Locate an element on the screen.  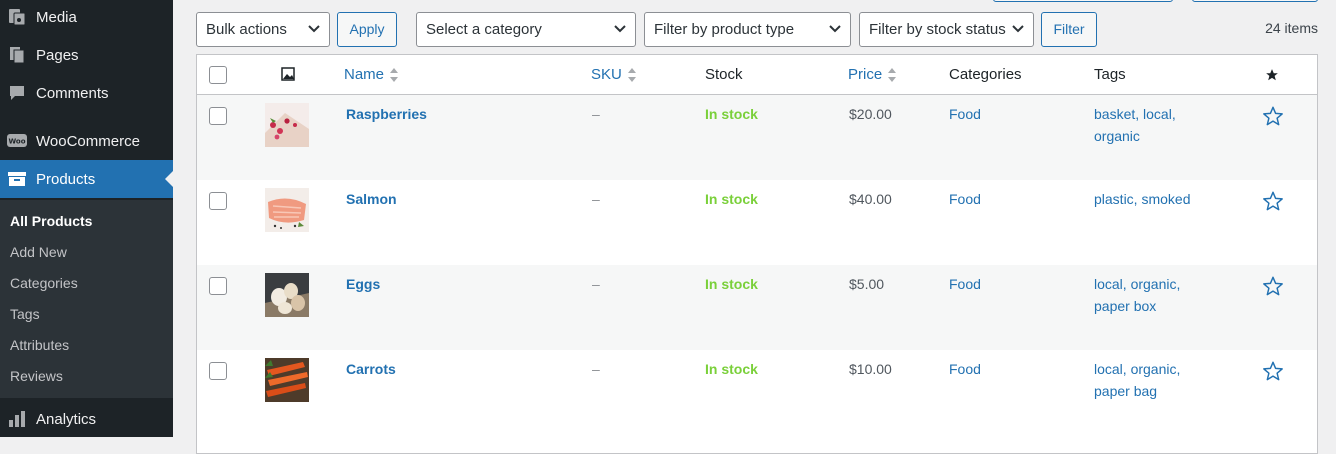
categories-column-header: Categories is located at coordinates (985, 74).